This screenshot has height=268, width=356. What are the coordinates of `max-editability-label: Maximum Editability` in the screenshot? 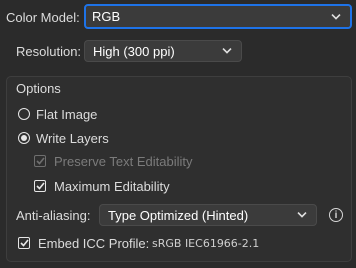 It's located at (112, 186).